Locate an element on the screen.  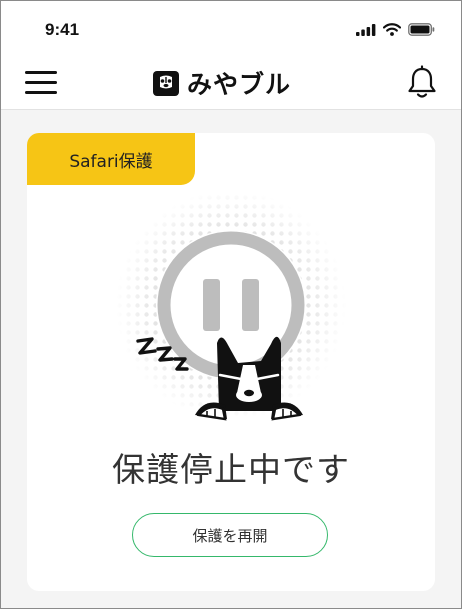
wifi-icon is located at coordinates (392, 29).